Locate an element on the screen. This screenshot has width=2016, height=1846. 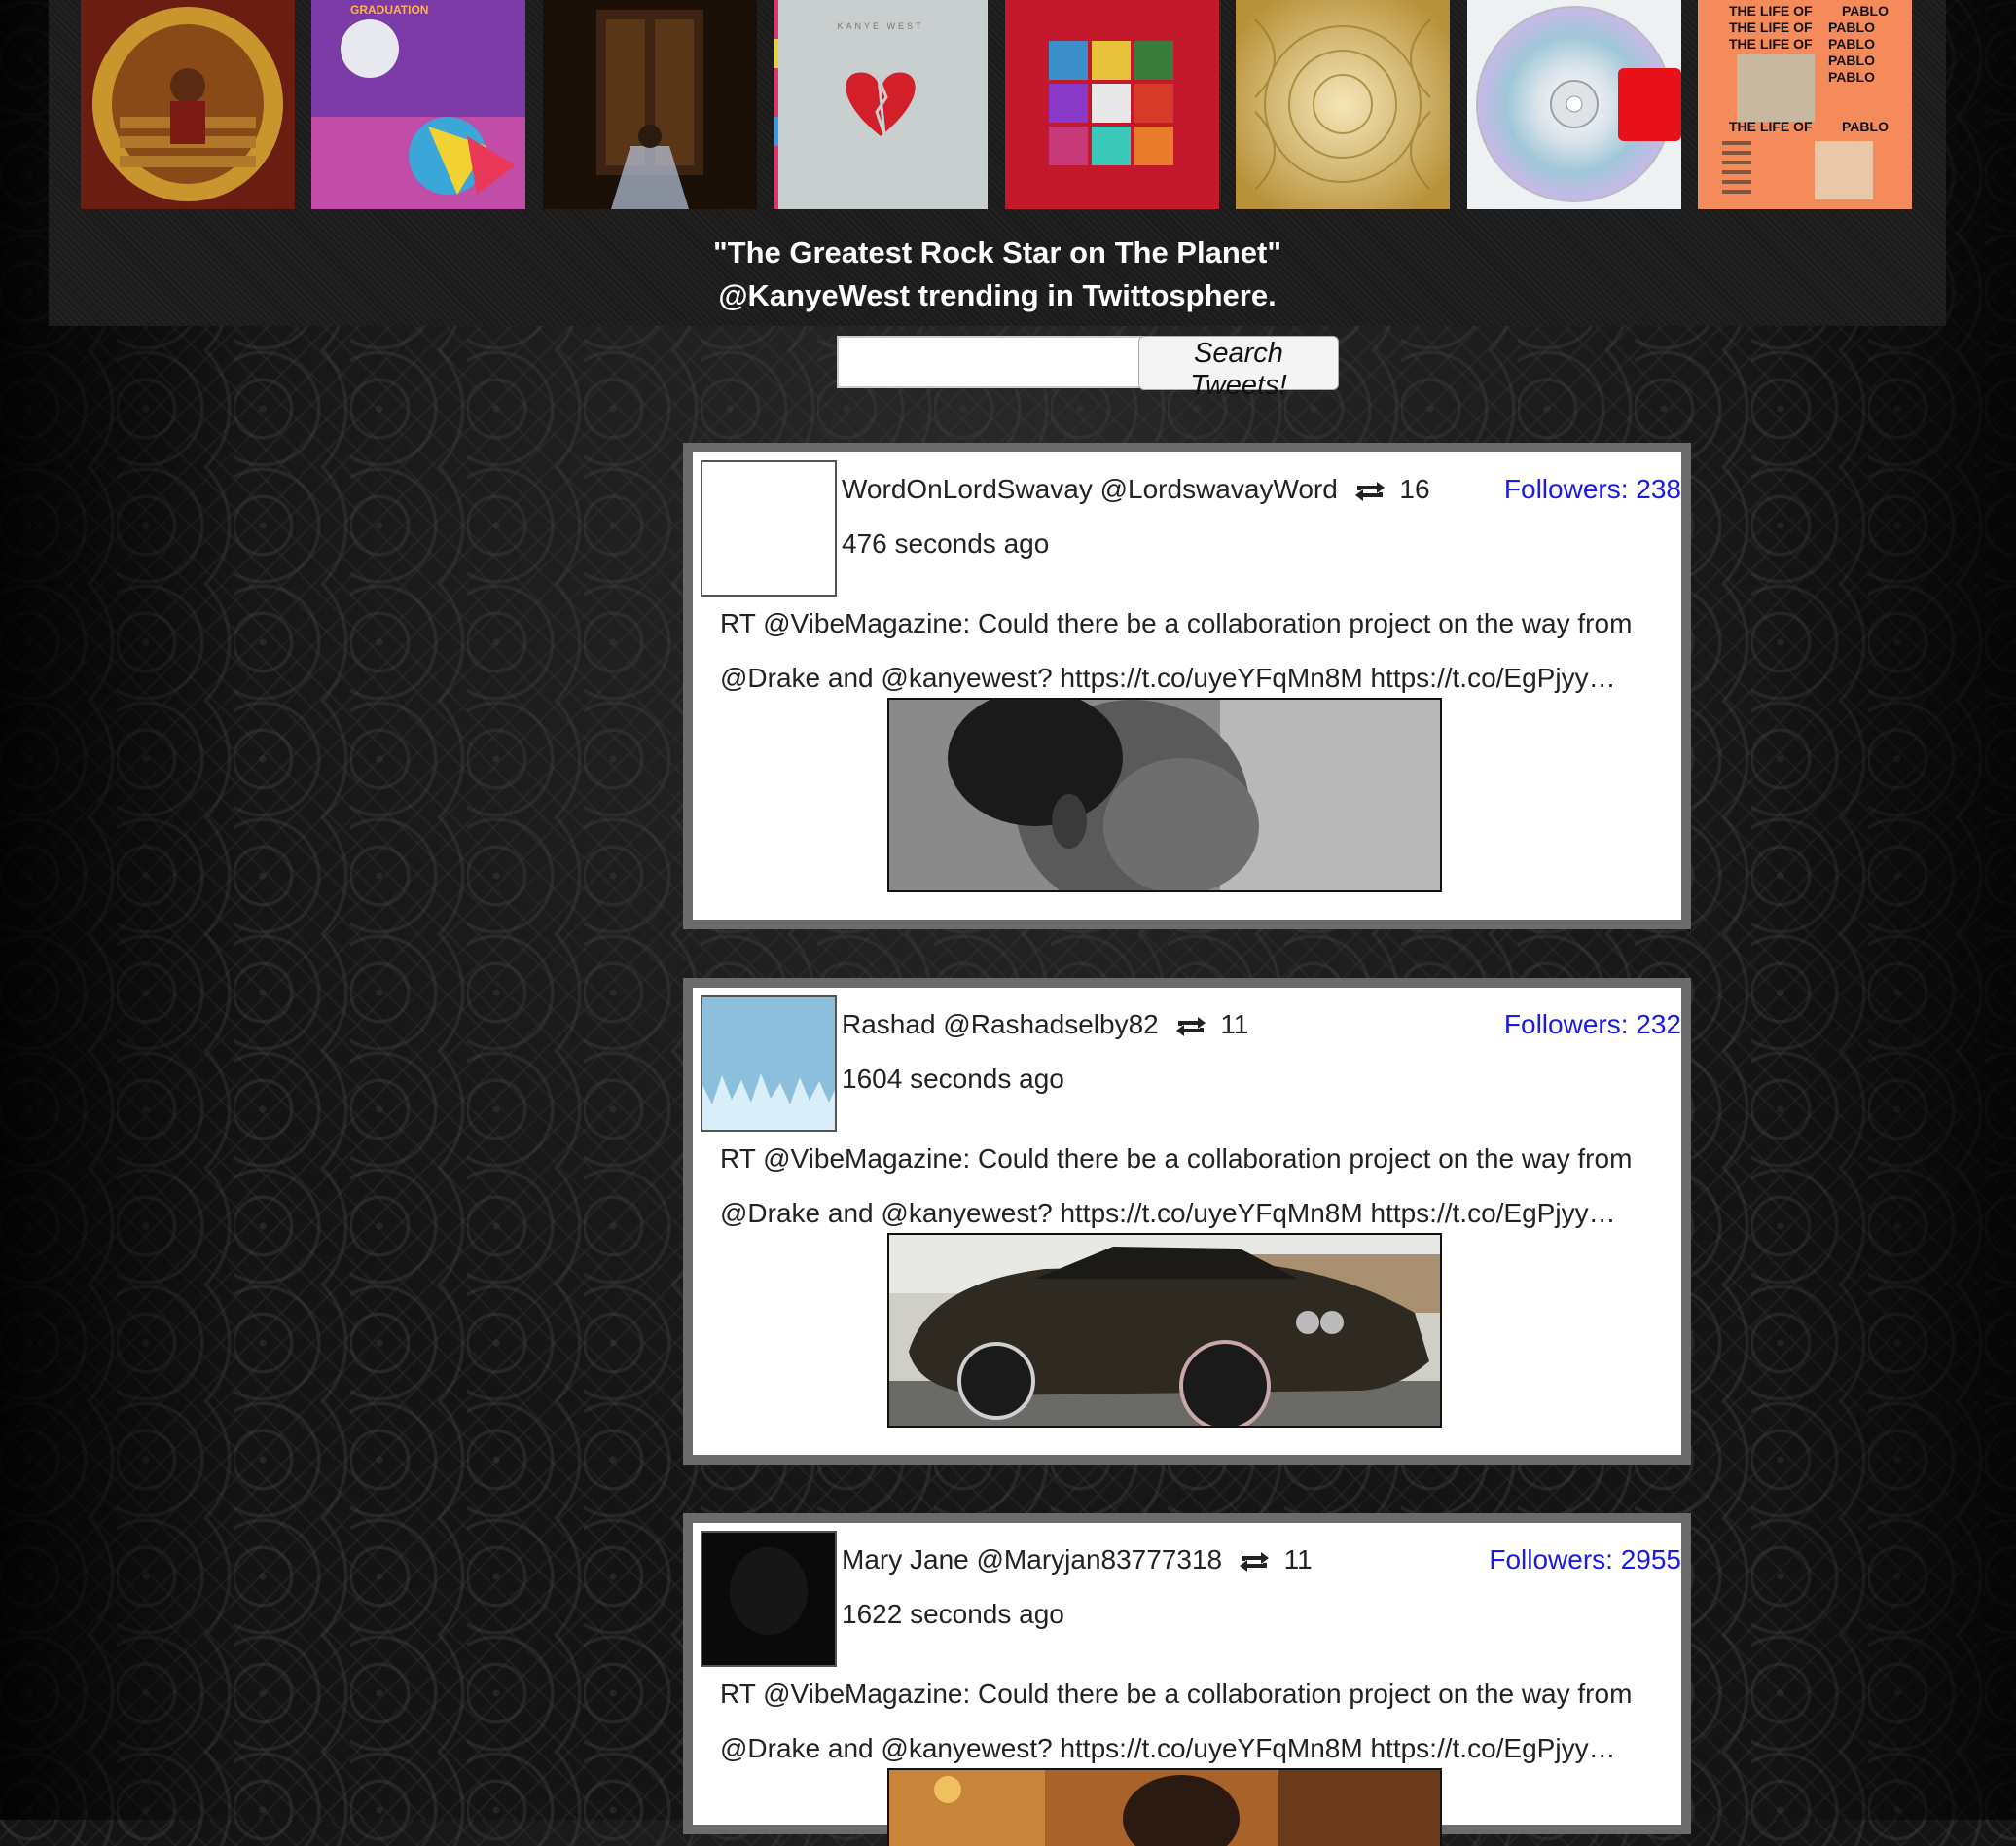
tweet-timestamp: 476 seconds ago is located at coordinates (946, 543).